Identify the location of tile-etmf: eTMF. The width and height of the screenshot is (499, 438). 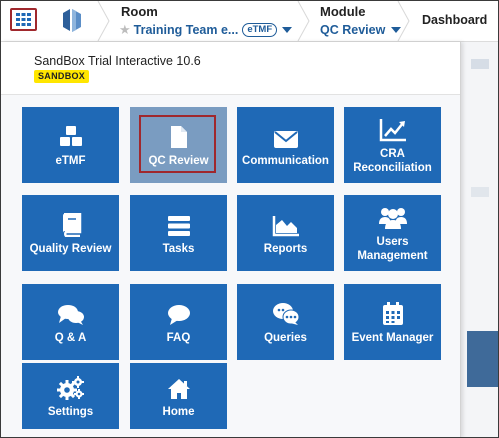
(70, 145).